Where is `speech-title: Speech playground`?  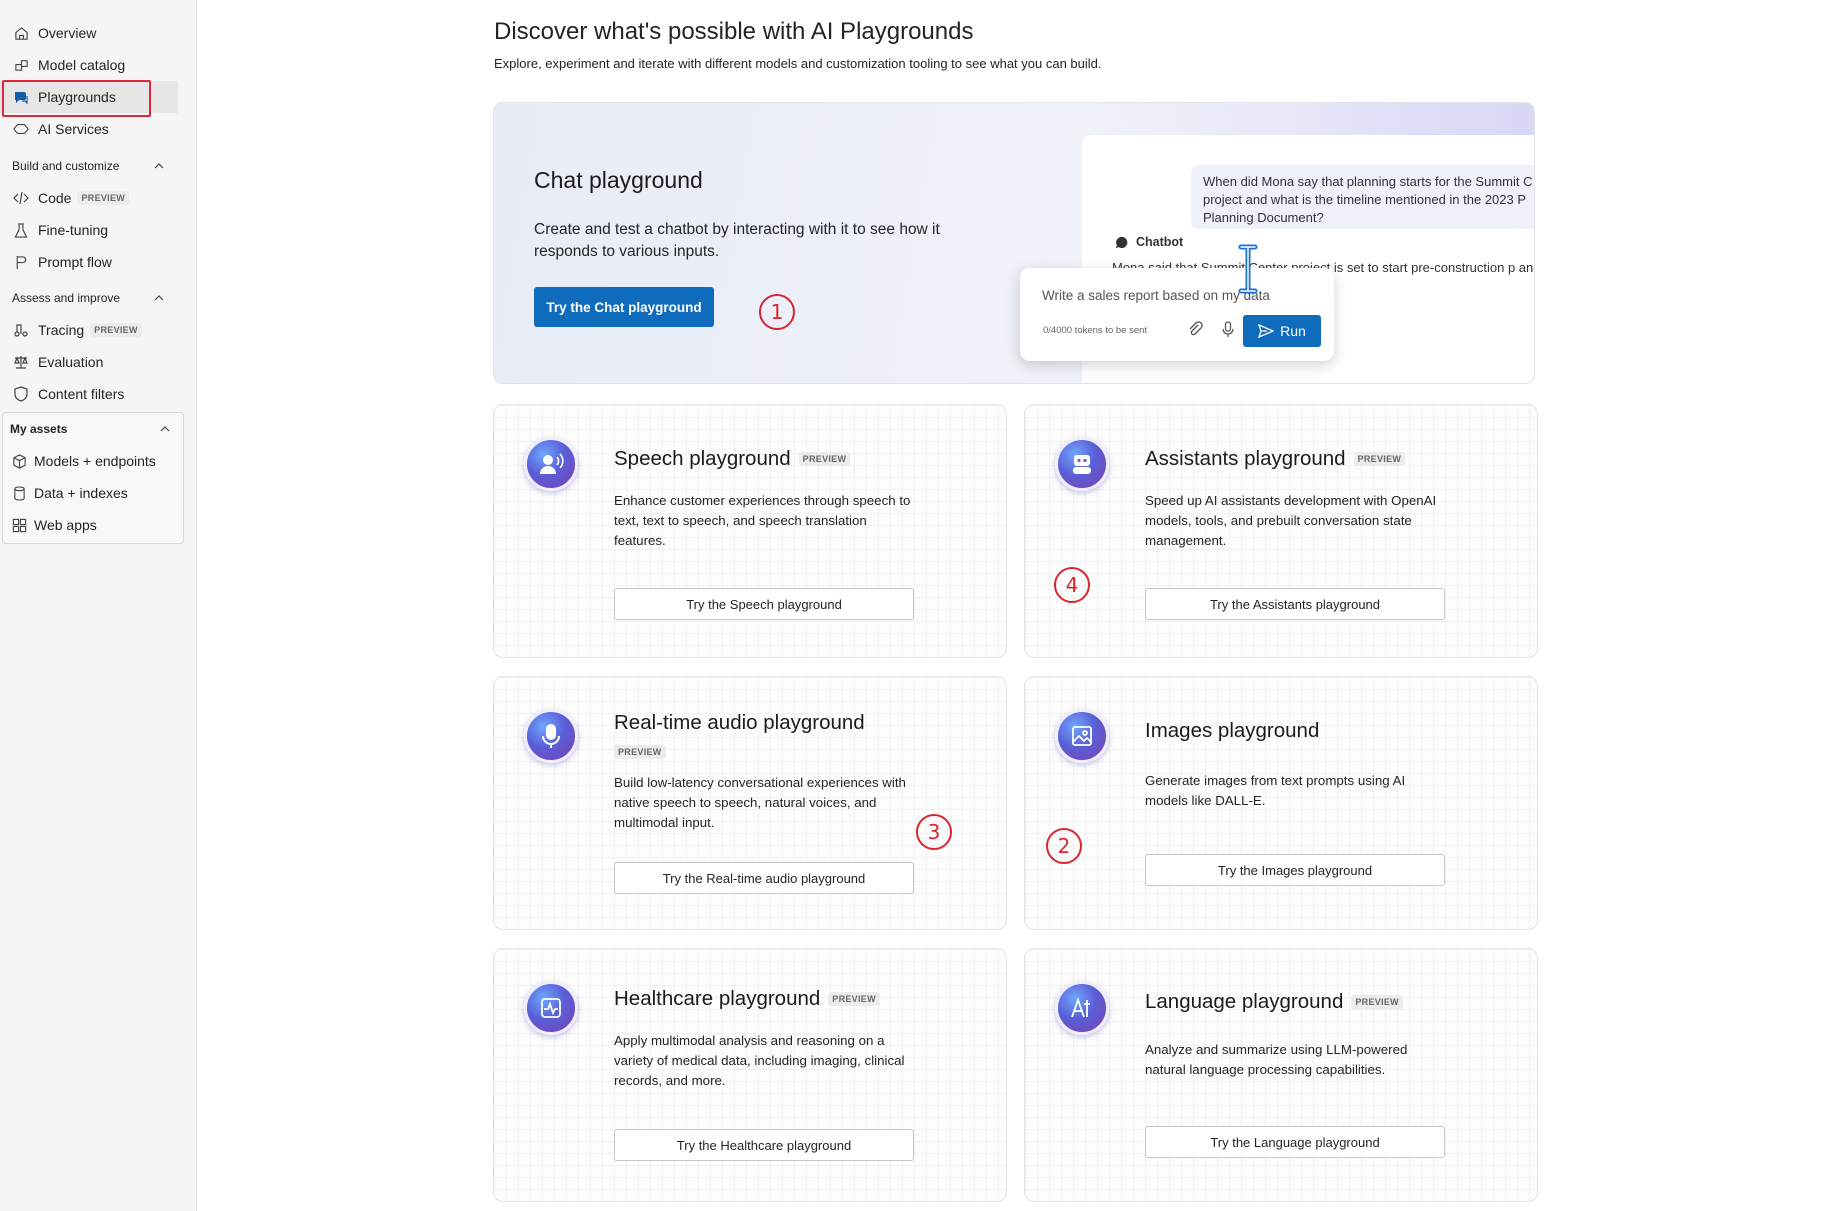
speech-title: Speech playground is located at coordinates (702, 458).